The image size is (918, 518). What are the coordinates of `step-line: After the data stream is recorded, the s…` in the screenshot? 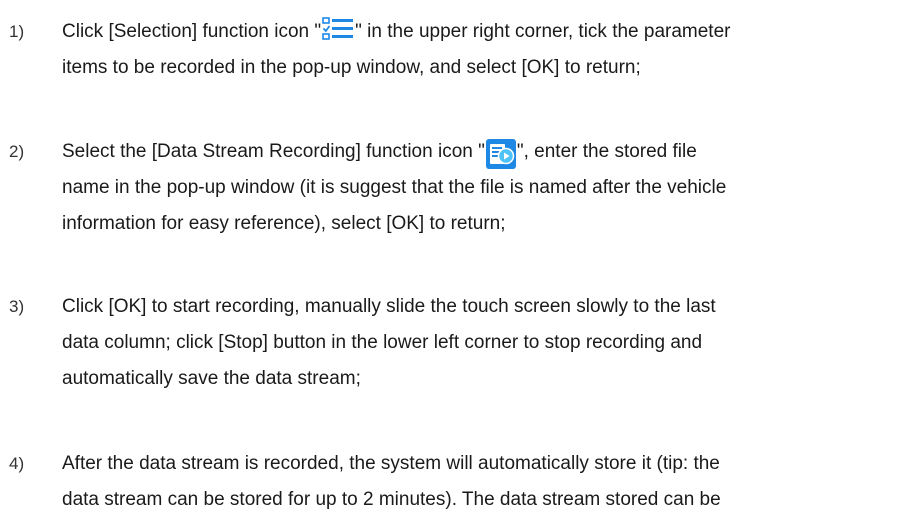 It's located at (391, 463).